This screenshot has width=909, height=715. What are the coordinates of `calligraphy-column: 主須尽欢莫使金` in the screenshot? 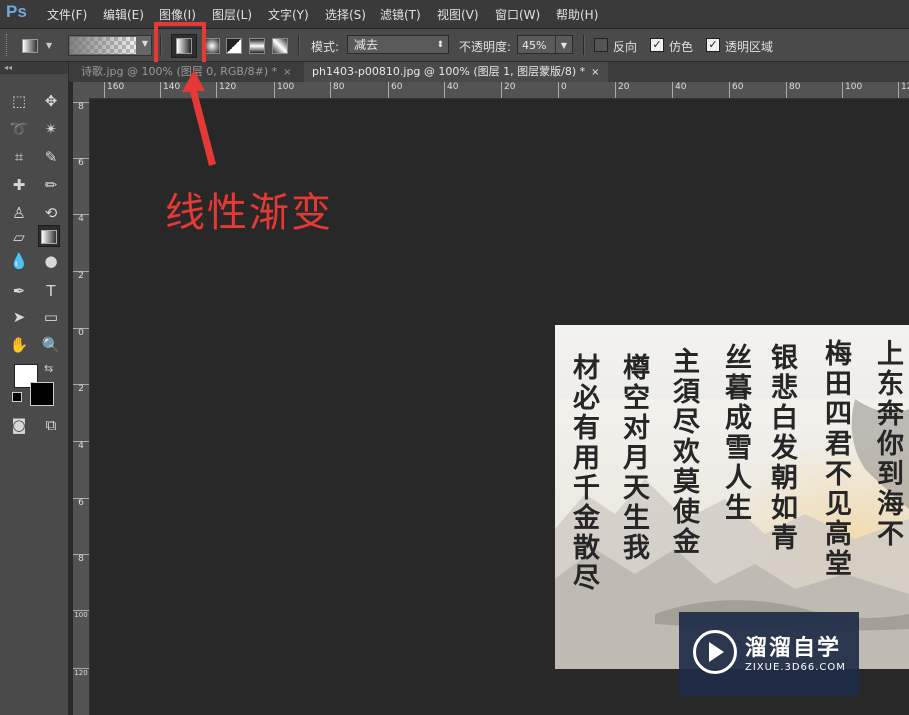 It's located at (683, 452).